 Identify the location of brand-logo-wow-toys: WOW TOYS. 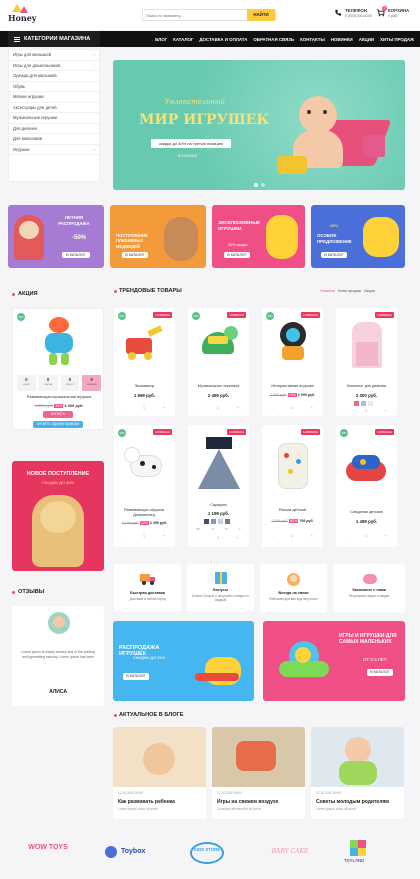
(52, 853).